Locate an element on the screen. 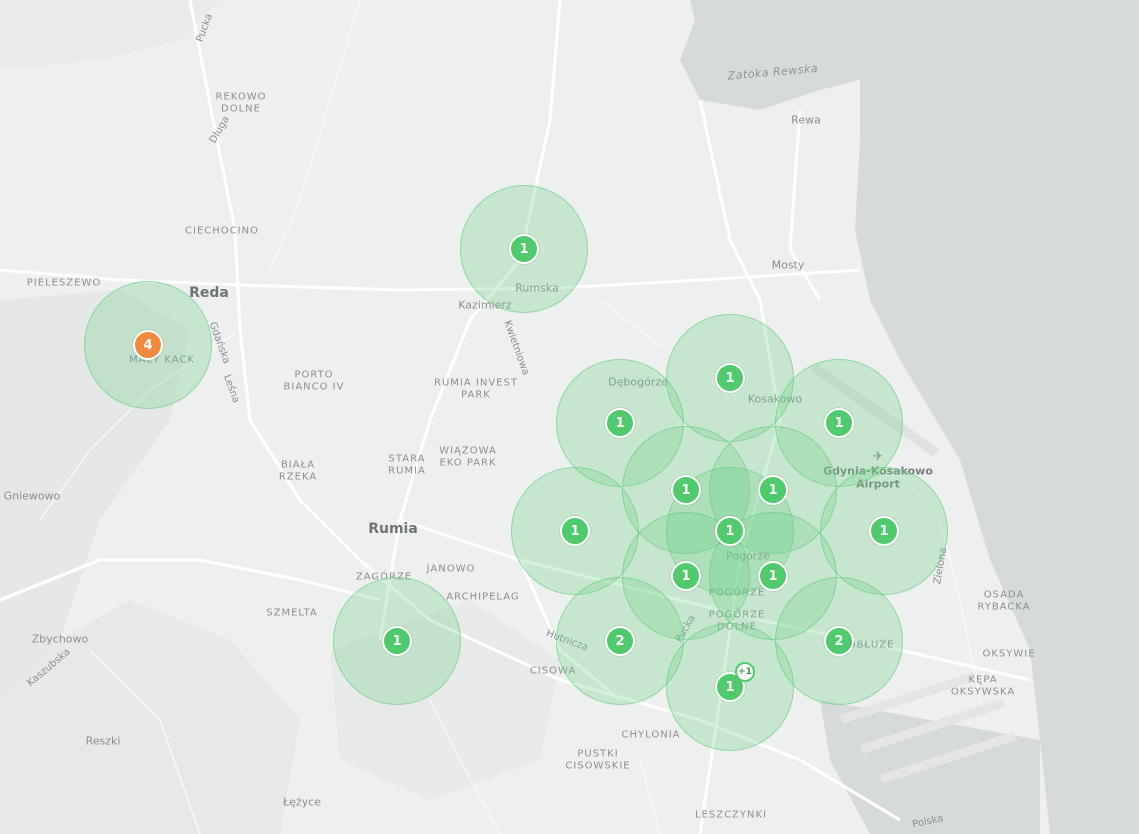 This screenshot has height=834, width=1139. district-label: STARA RUMIA is located at coordinates (407, 465).